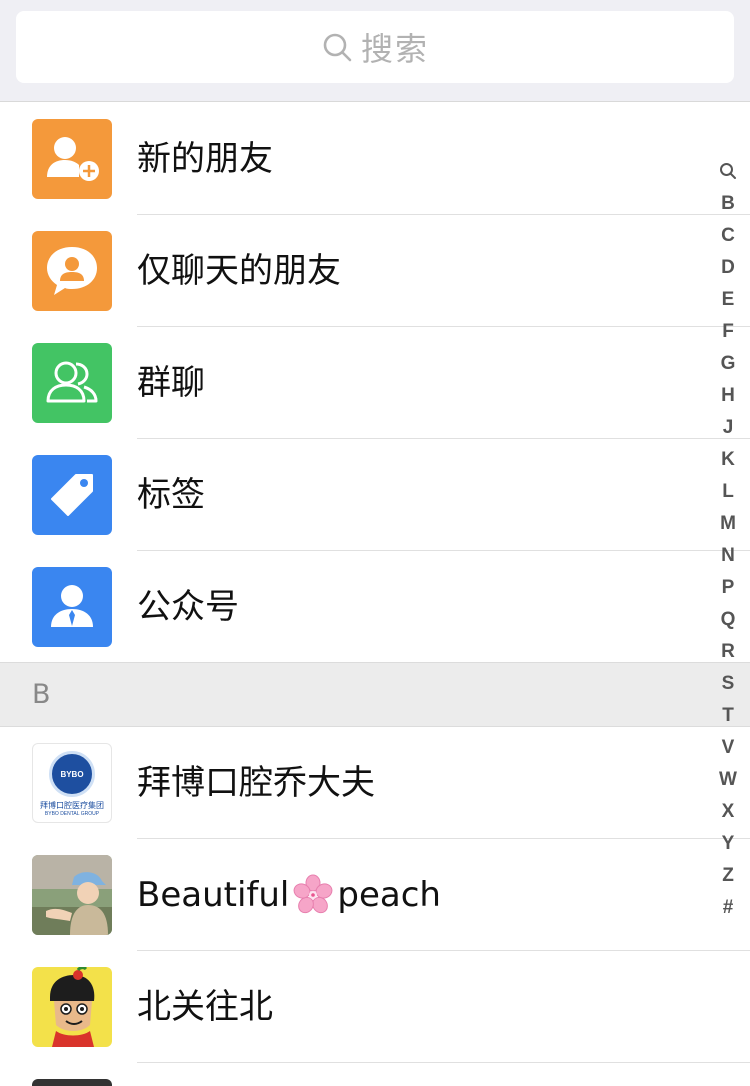 The height and width of the screenshot is (1086, 750). What do you see at coordinates (728, 620) in the screenshot?
I see `index-letter: Q` at bounding box center [728, 620].